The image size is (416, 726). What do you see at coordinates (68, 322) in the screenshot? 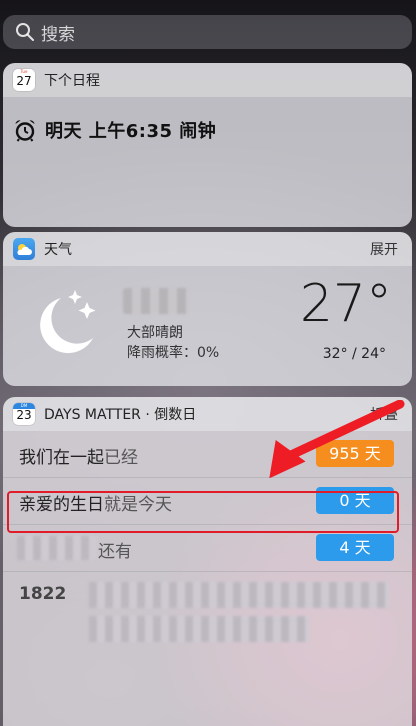
I see `moon-stars-icon` at bounding box center [68, 322].